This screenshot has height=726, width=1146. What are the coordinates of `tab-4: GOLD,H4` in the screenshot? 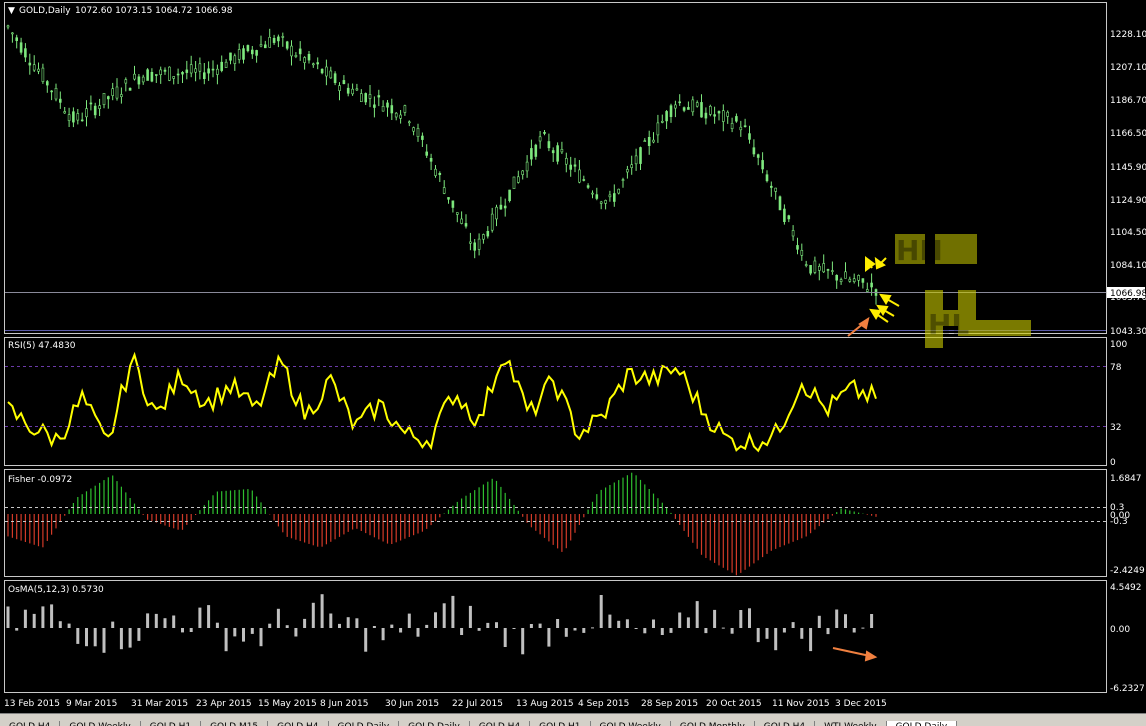 It's located at (298, 723).